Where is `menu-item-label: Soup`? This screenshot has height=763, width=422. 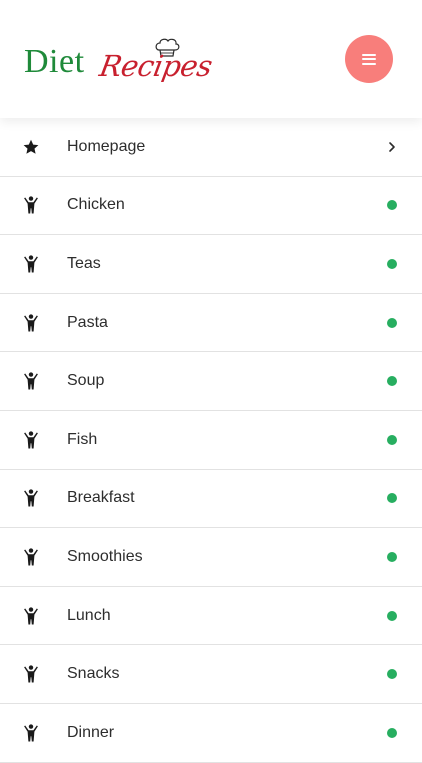
menu-item-label: Soup is located at coordinates (86, 381).